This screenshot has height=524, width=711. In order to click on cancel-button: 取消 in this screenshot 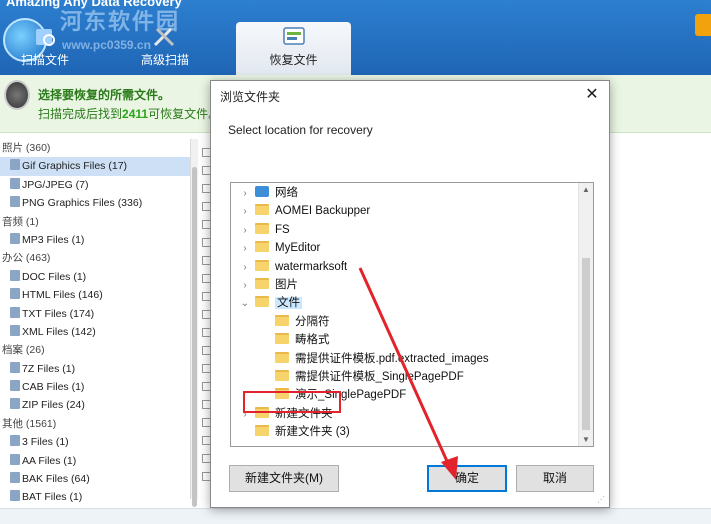, I will do `click(555, 478)`.